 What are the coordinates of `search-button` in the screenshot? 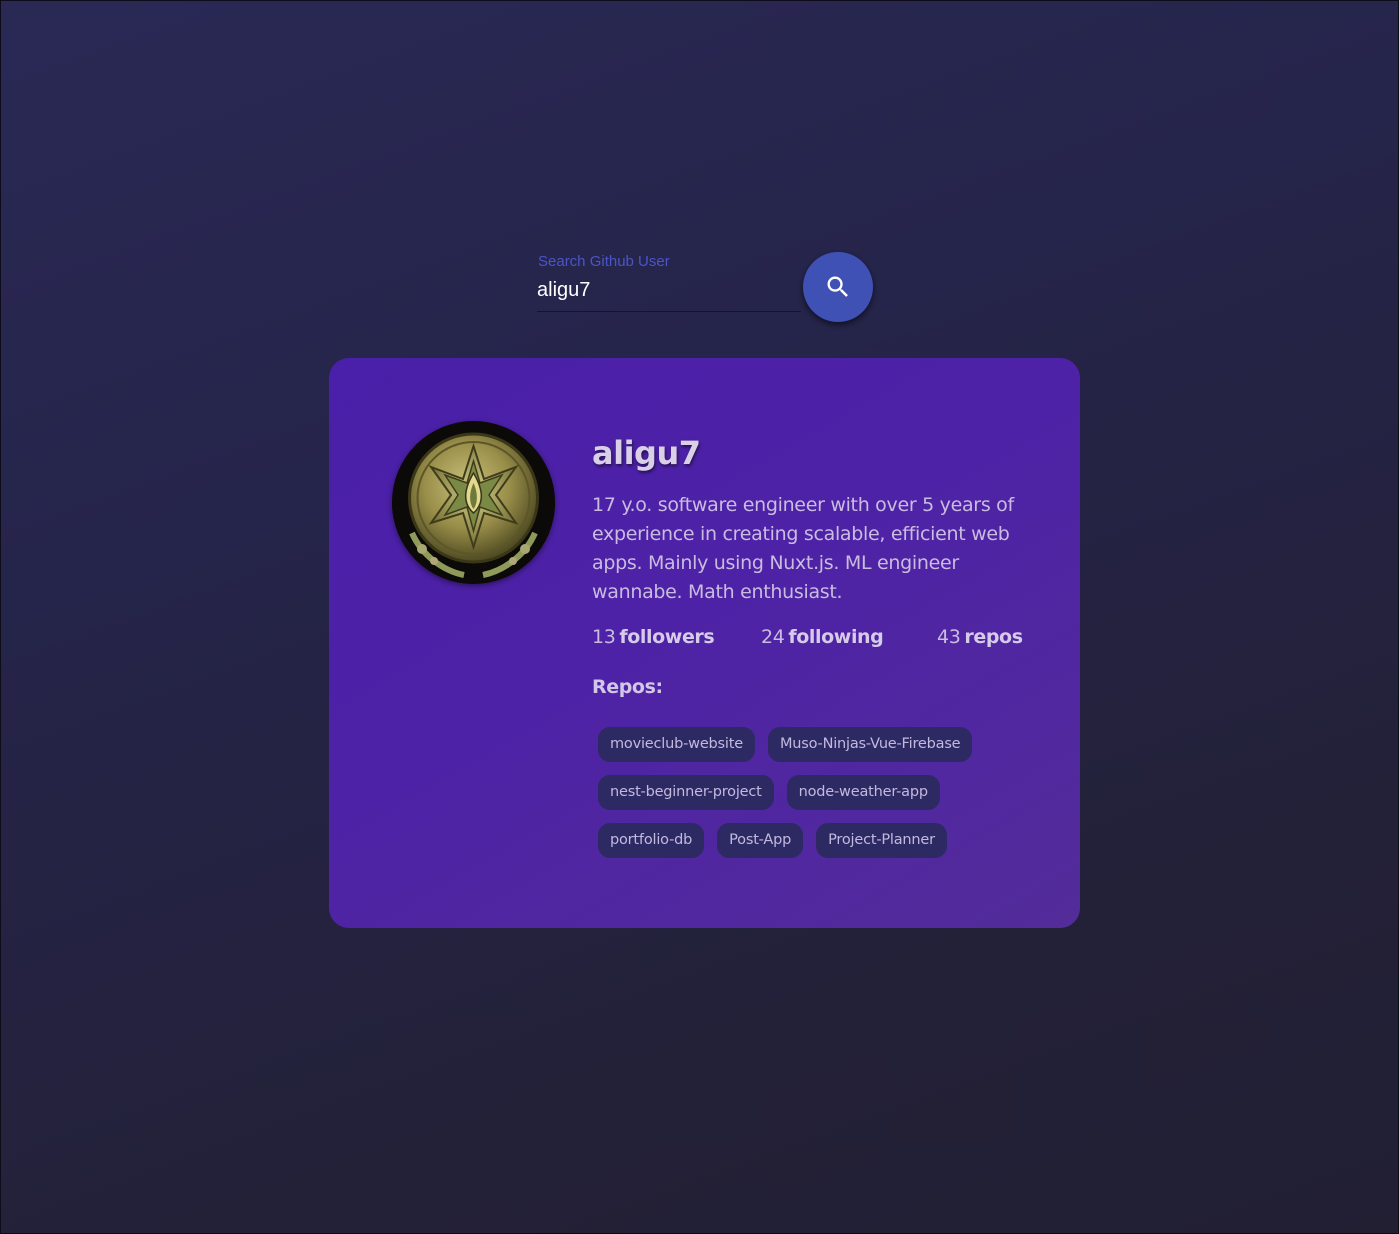 It's located at (838, 287).